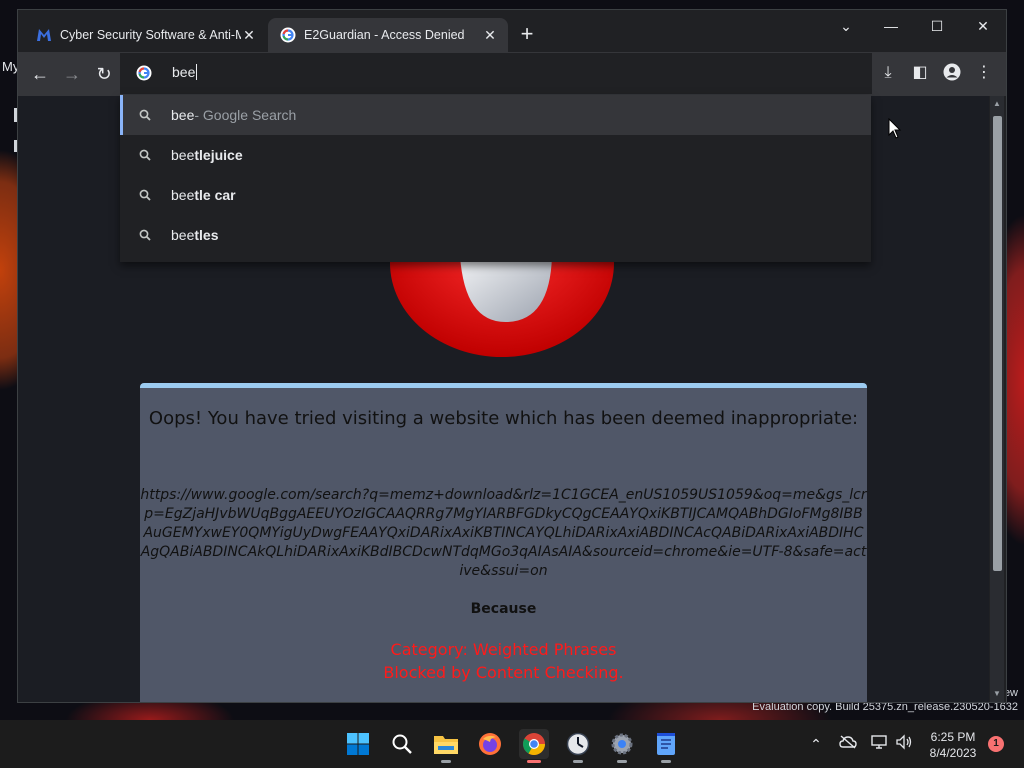  Describe the element at coordinates (904, 744) in the screenshot. I see `volume-icon` at that location.